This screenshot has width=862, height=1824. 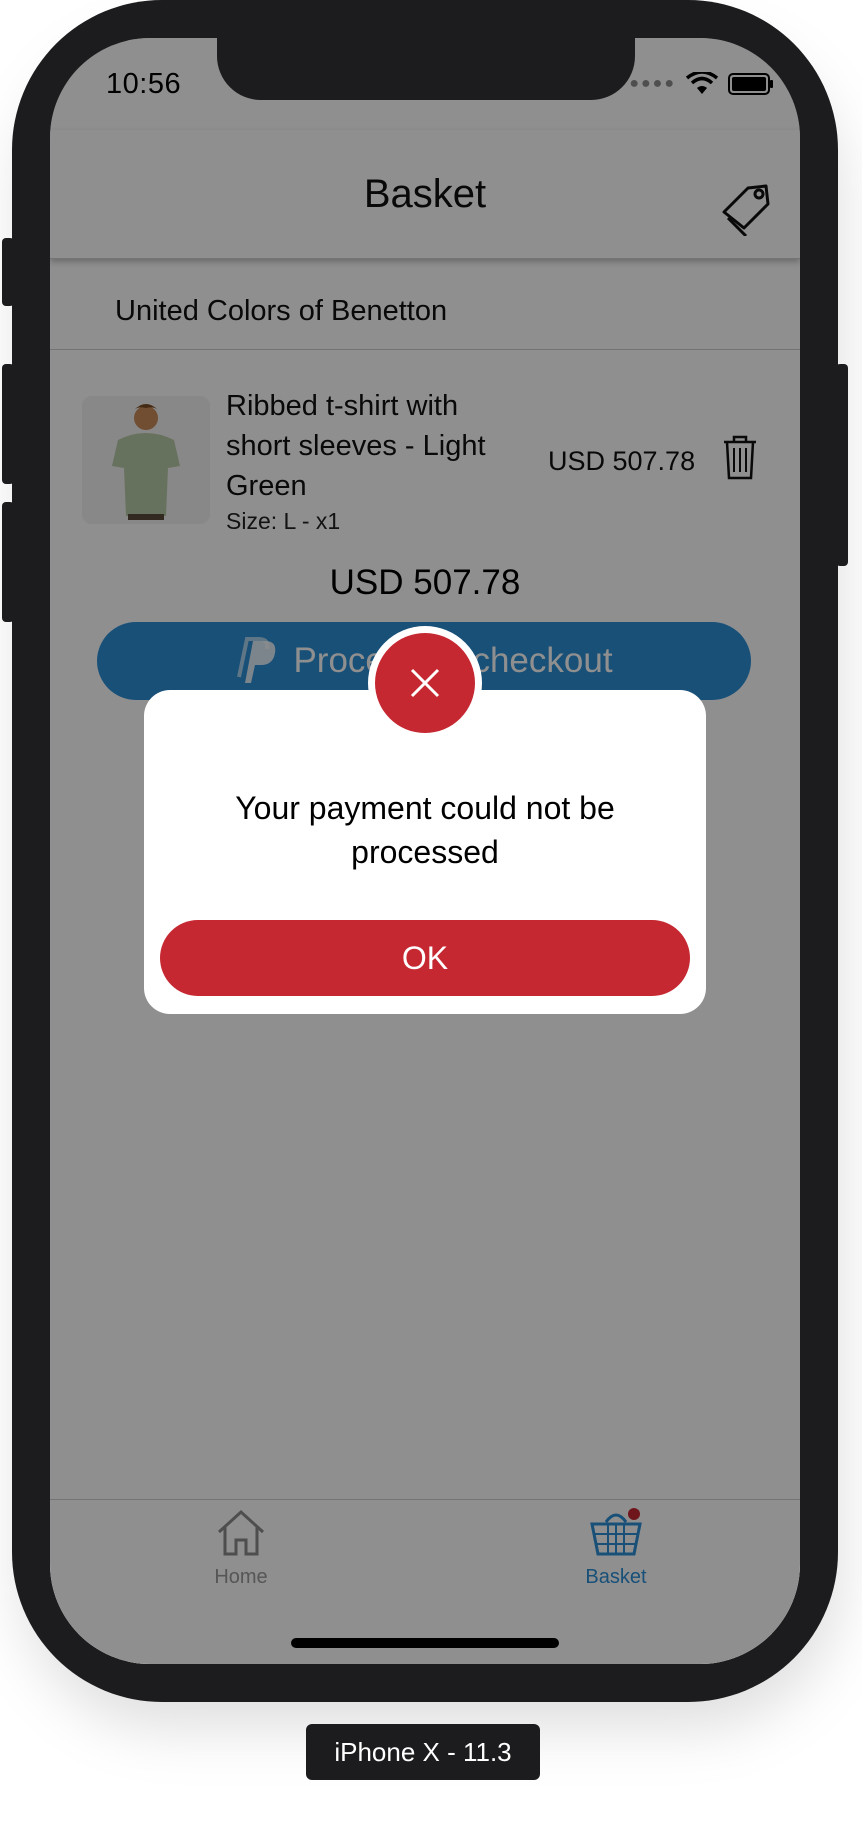 I want to click on side-button-volume-up, so click(x=8, y=424).